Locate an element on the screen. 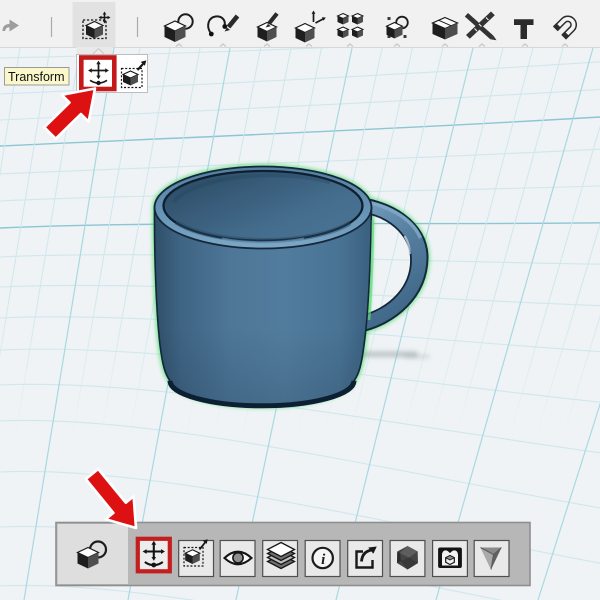 This screenshot has height=600, width=600. svg-text: Transform is located at coordinates (36, 77).